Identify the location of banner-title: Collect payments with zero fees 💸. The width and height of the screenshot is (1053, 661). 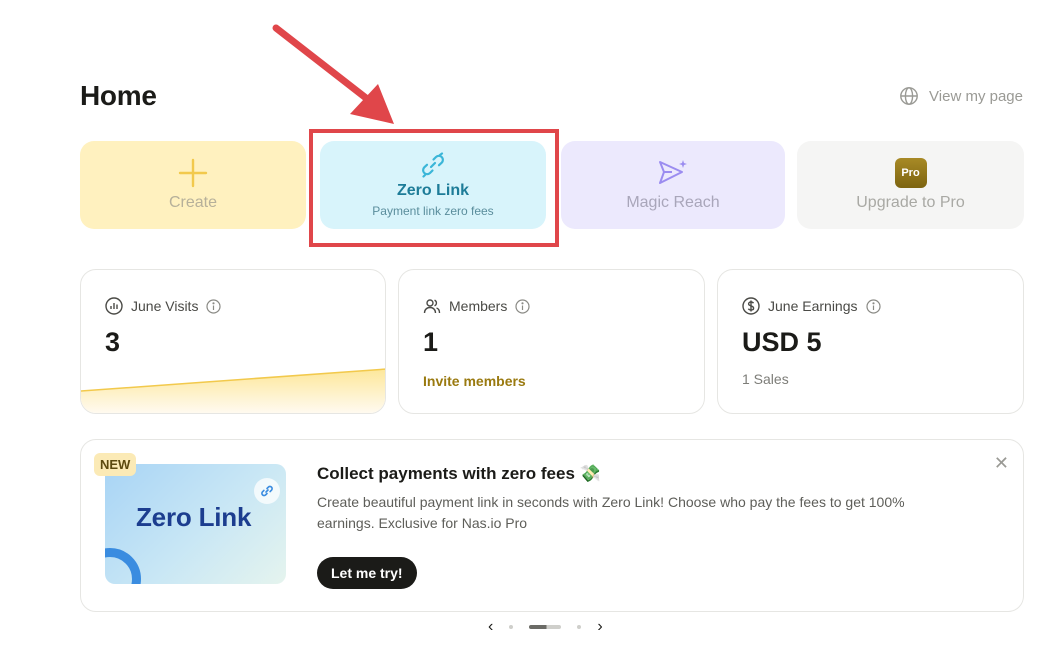
(459, 473).